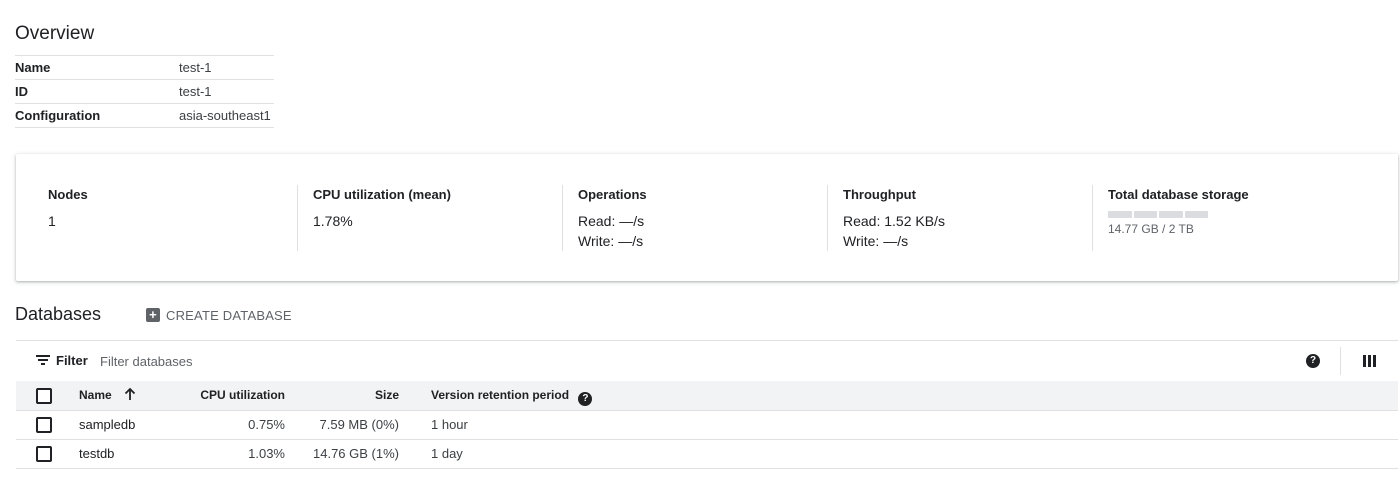  Describe the element at coordinates (72, 360) in the screenshot. I see `filter-label: Filter` at that location.